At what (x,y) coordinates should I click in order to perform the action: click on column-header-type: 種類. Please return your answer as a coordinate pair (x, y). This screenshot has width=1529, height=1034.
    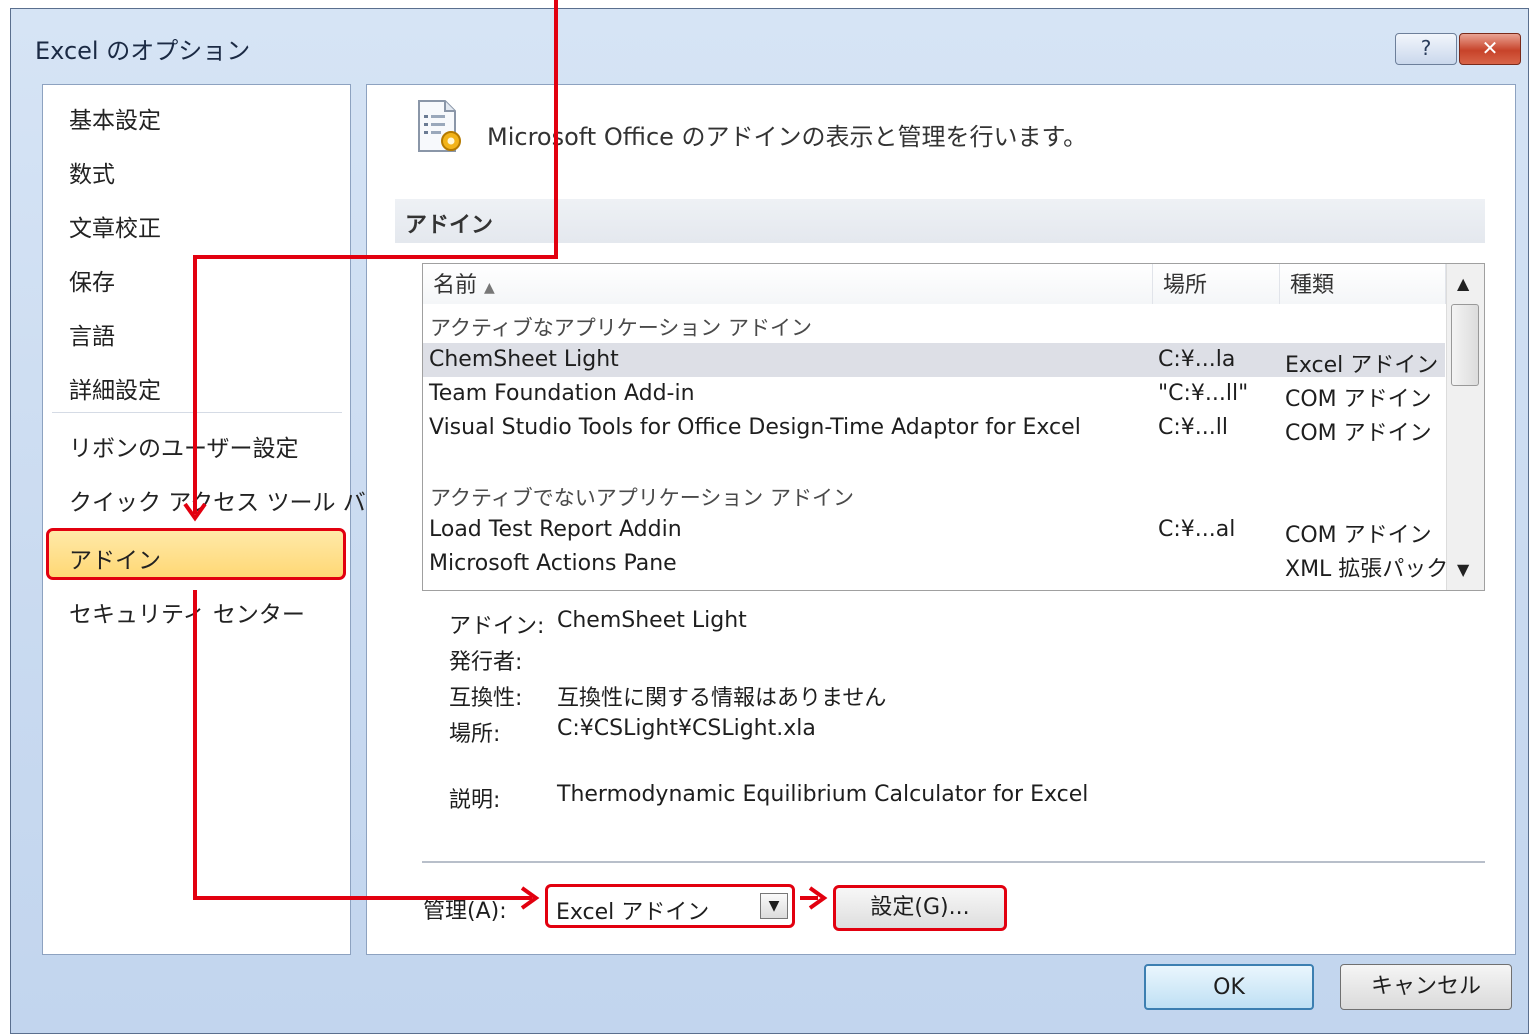
    Looking at the image, I should click on (1363, 284).